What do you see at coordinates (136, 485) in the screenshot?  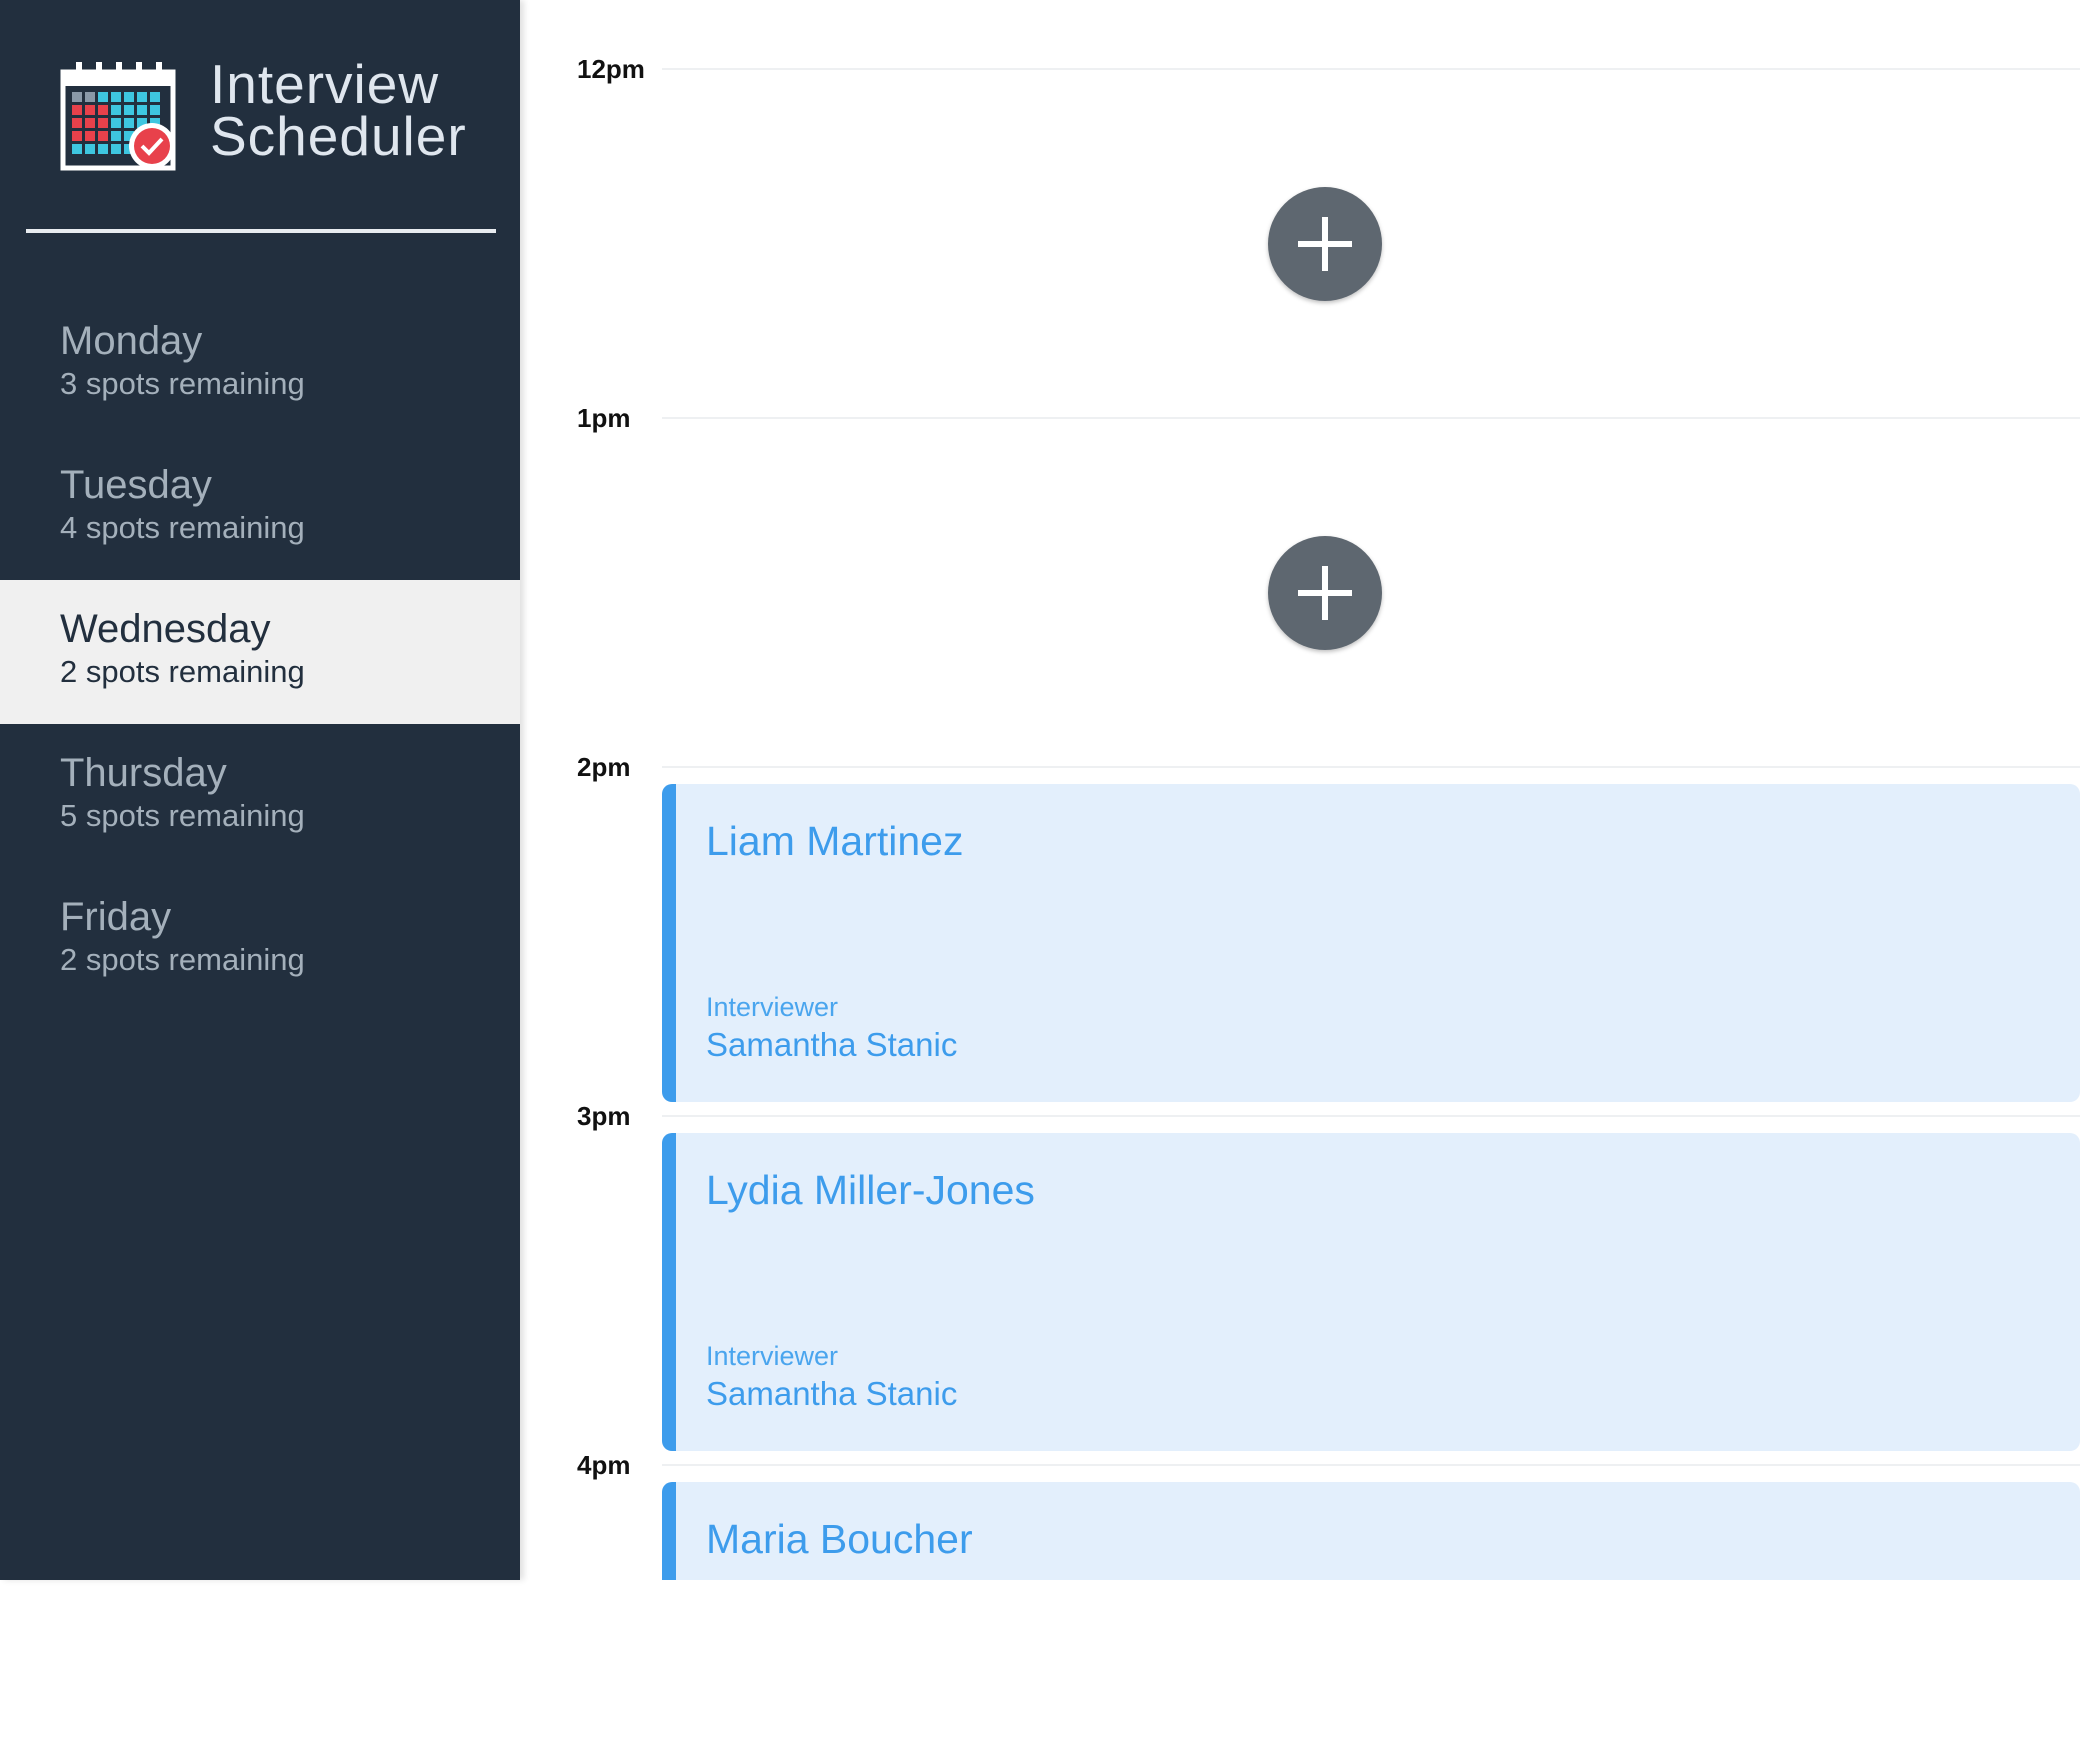 I see `day-name: Tuesday` at bounding box center [136, 485].